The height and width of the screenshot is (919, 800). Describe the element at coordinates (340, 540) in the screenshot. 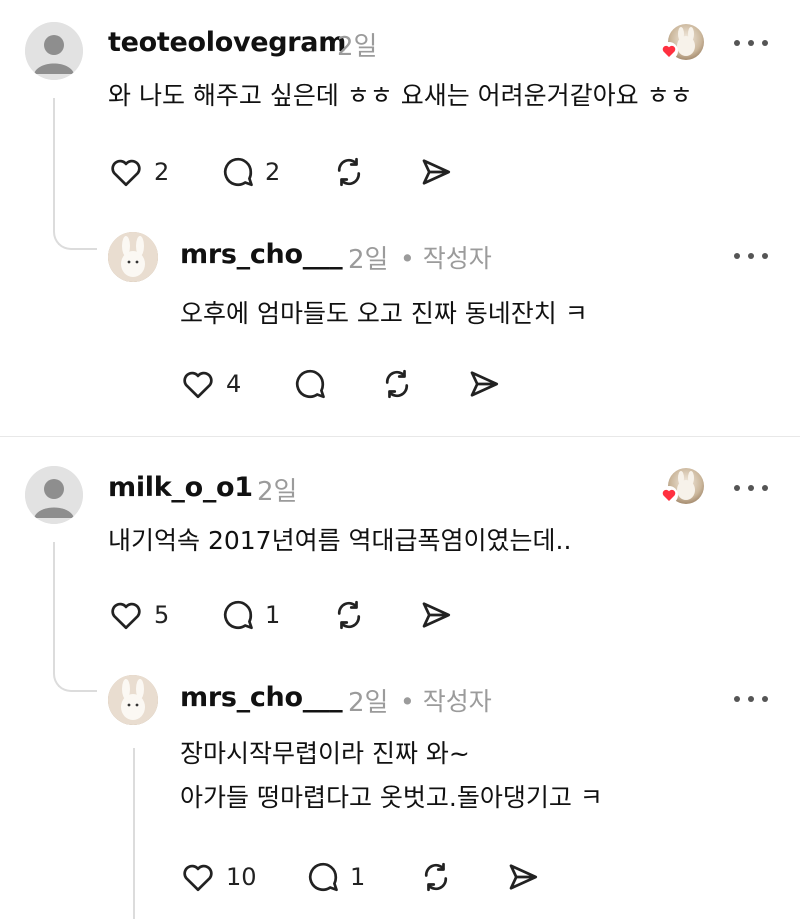

I see `comment-text: 내기억속 2017년여름 역대급폭염이였는데..` at that location.